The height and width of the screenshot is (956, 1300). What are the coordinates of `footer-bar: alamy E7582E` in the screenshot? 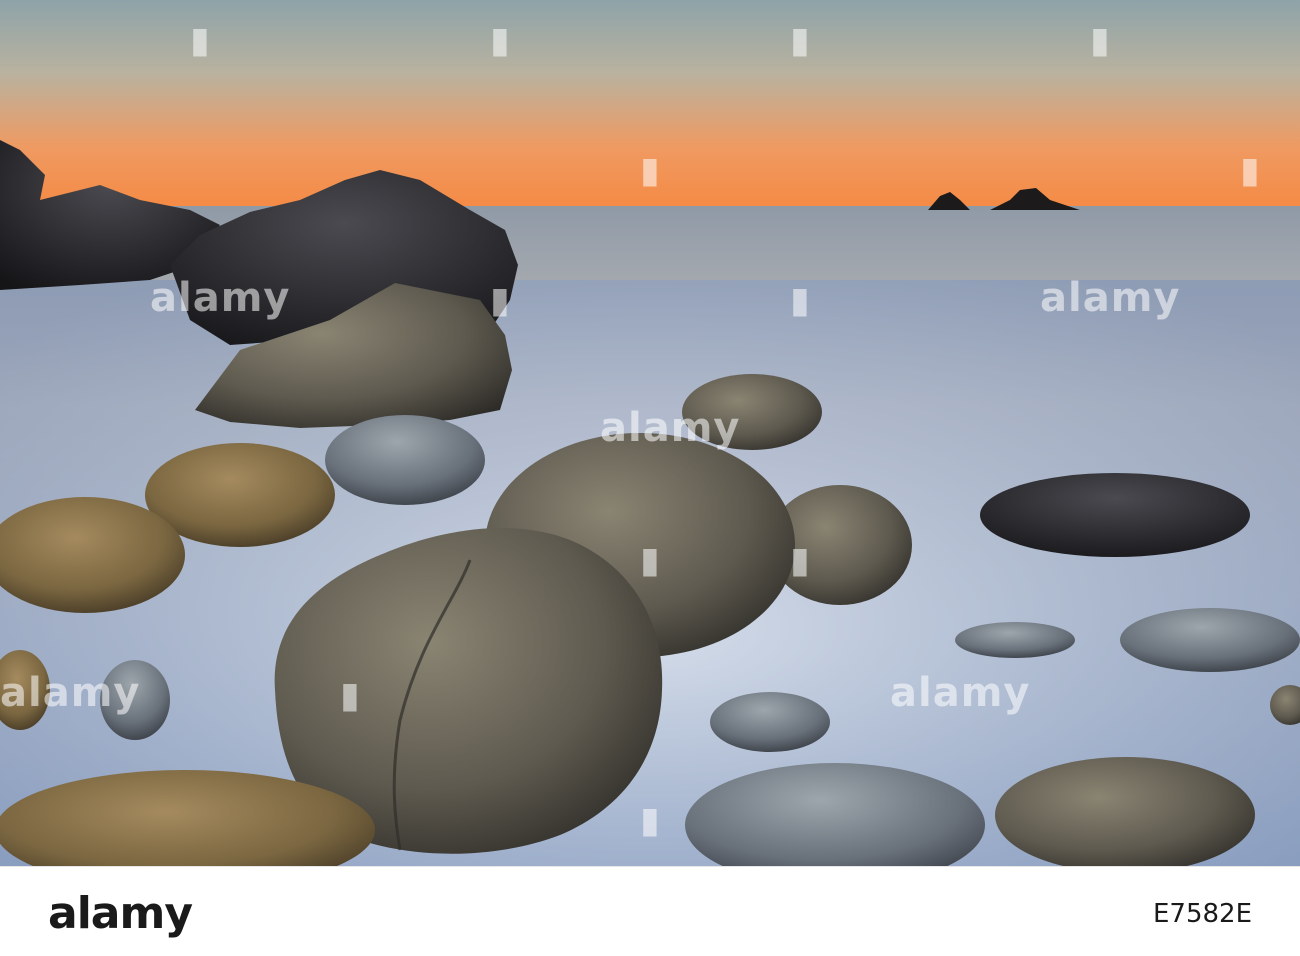 It's located at (650, 911).